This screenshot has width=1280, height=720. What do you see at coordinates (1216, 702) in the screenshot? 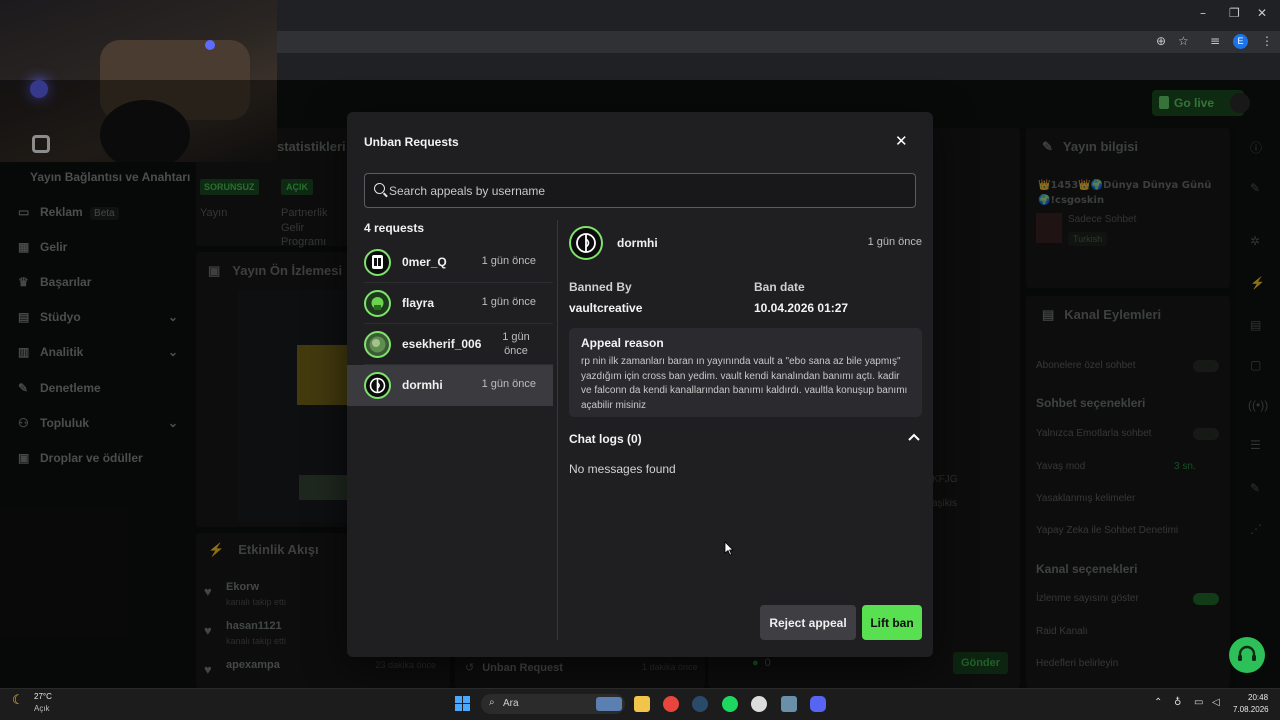
I see `volume-icon: ◁` at bounding box center [1216, 702].